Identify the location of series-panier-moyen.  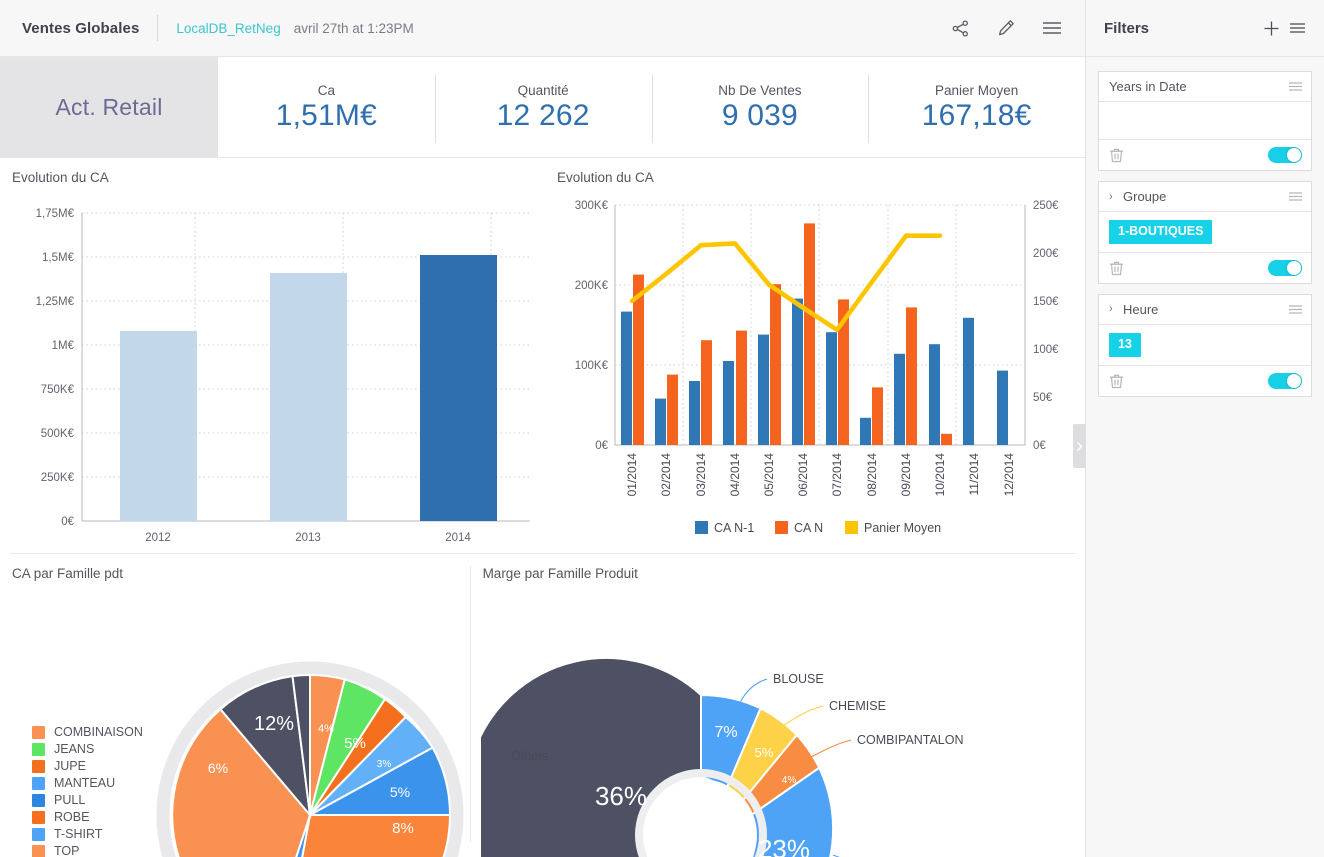
(786, 283).